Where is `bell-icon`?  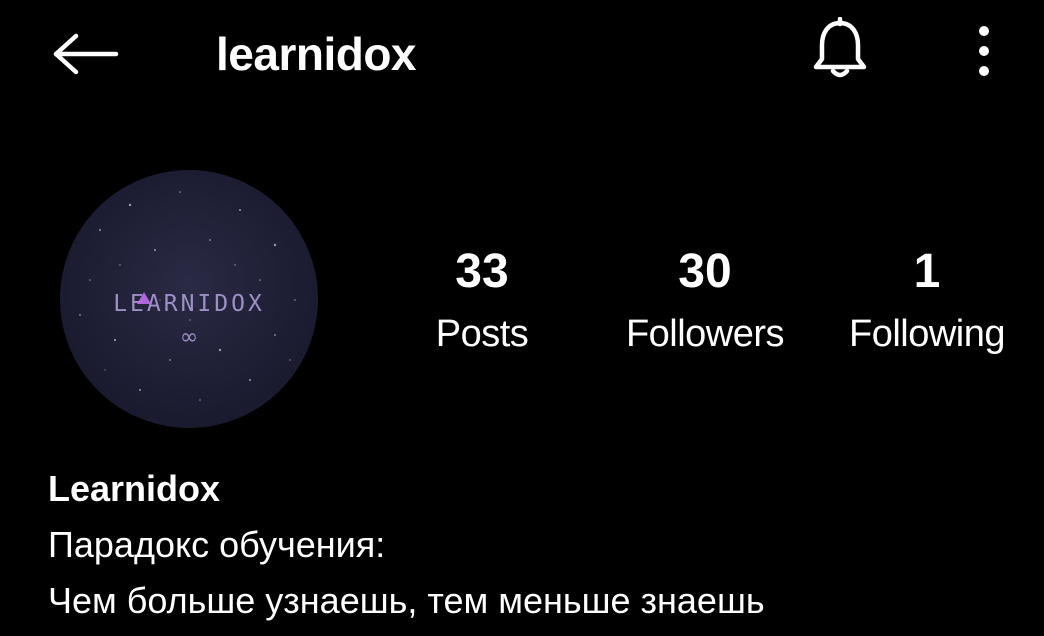 bell-icon is located at coordinates (840, 47).